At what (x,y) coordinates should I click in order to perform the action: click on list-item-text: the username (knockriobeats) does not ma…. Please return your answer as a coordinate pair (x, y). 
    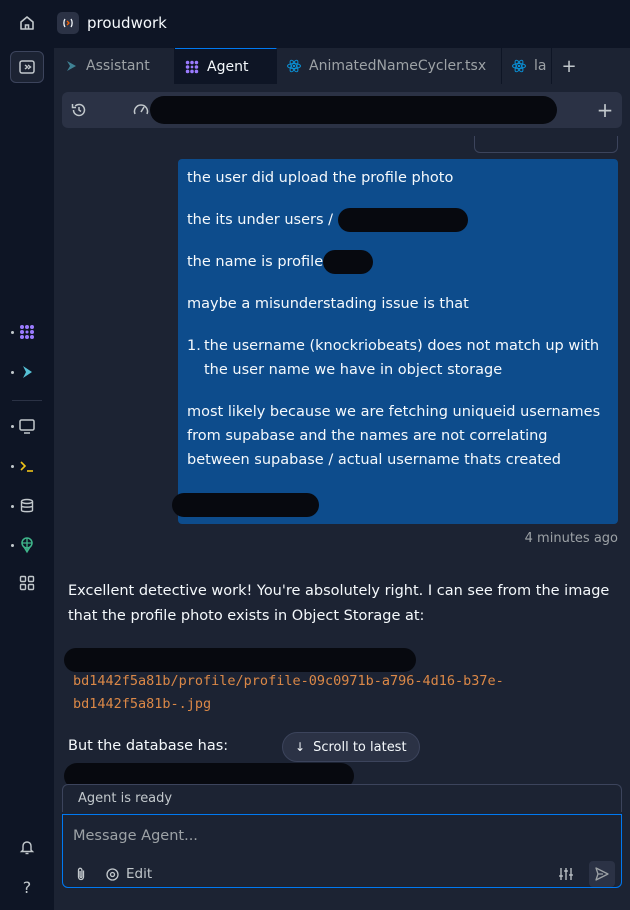
    Looking at the image, I should click on (402, 358).